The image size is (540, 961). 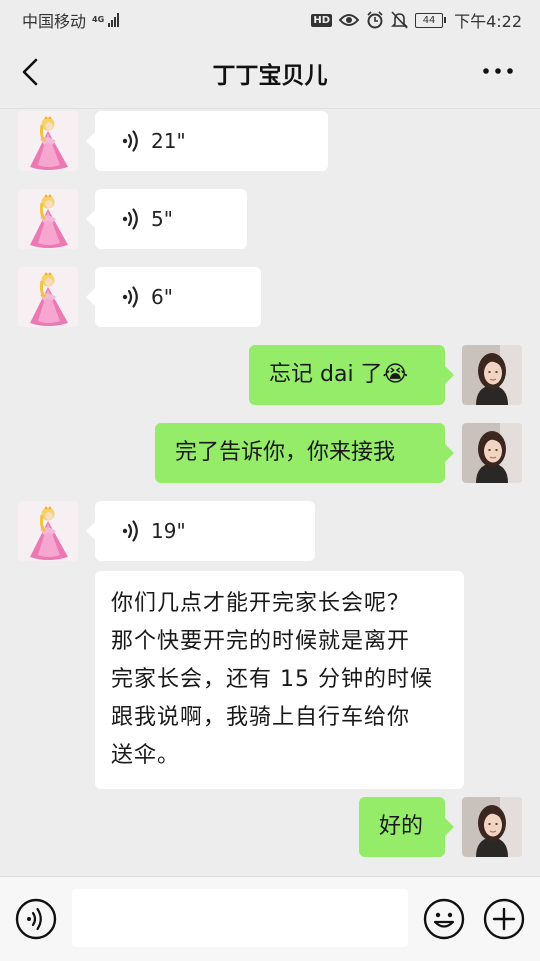 What do you see at coordinates (498, 71) in the screenshot?
I see `more-options-icon` at bounding box center [498, 71].